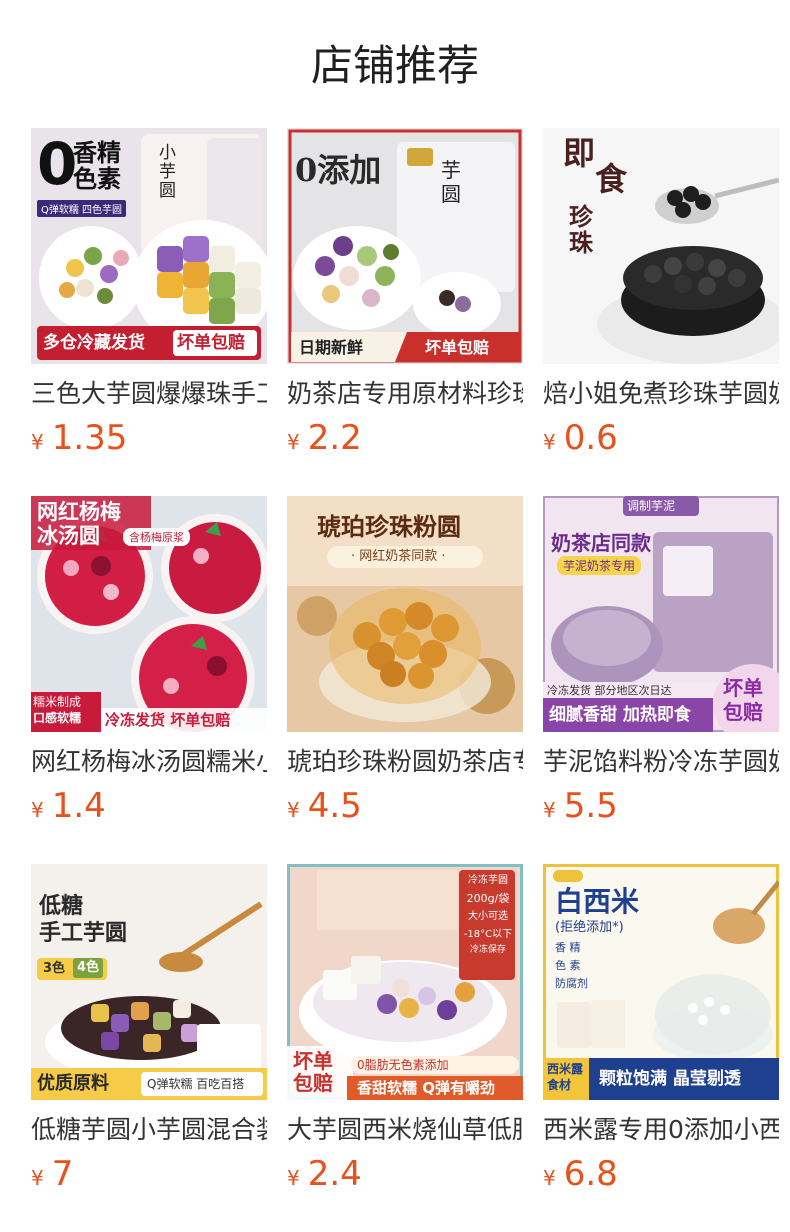 The width and height of the screenshot is (790, 1232). Describe the element at coordinates (601, 543) in the screenshot. I see `image-text: 奶茶店同款` at that location.